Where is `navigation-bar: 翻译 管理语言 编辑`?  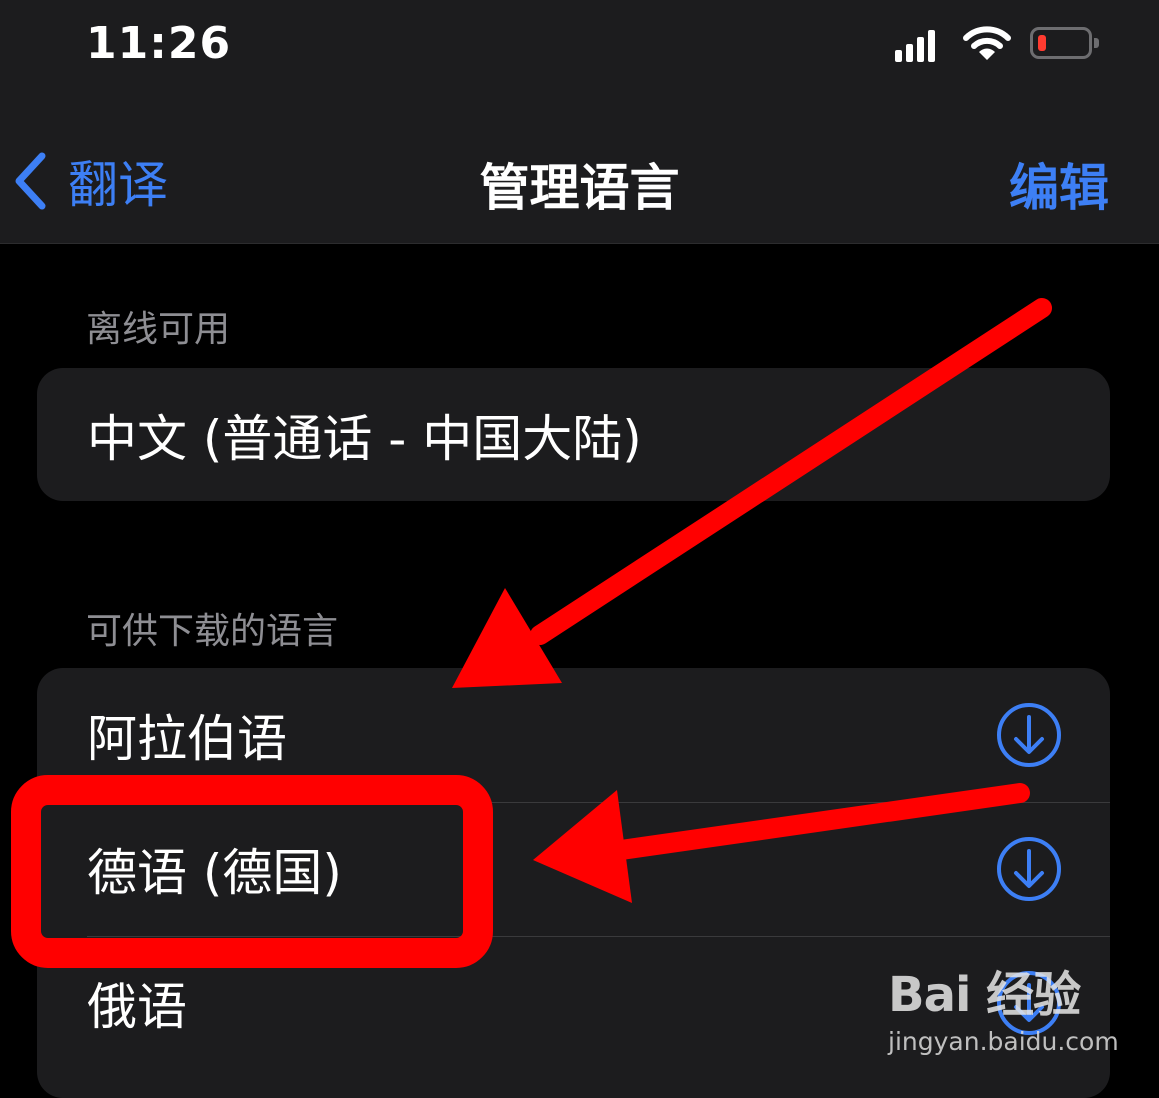
navigation-bar: 翻译 管理语言 编辑 is located at coordinates (579, 172).